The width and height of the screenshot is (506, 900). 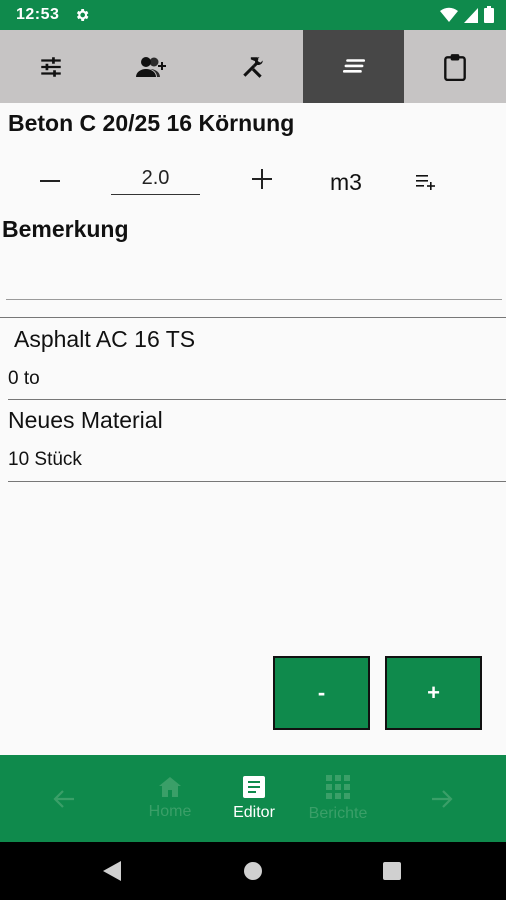 What do you see at coordinates (82, 15) in the screenshot?
I see `settings-gear-icon` at bounding box center [82, 15].